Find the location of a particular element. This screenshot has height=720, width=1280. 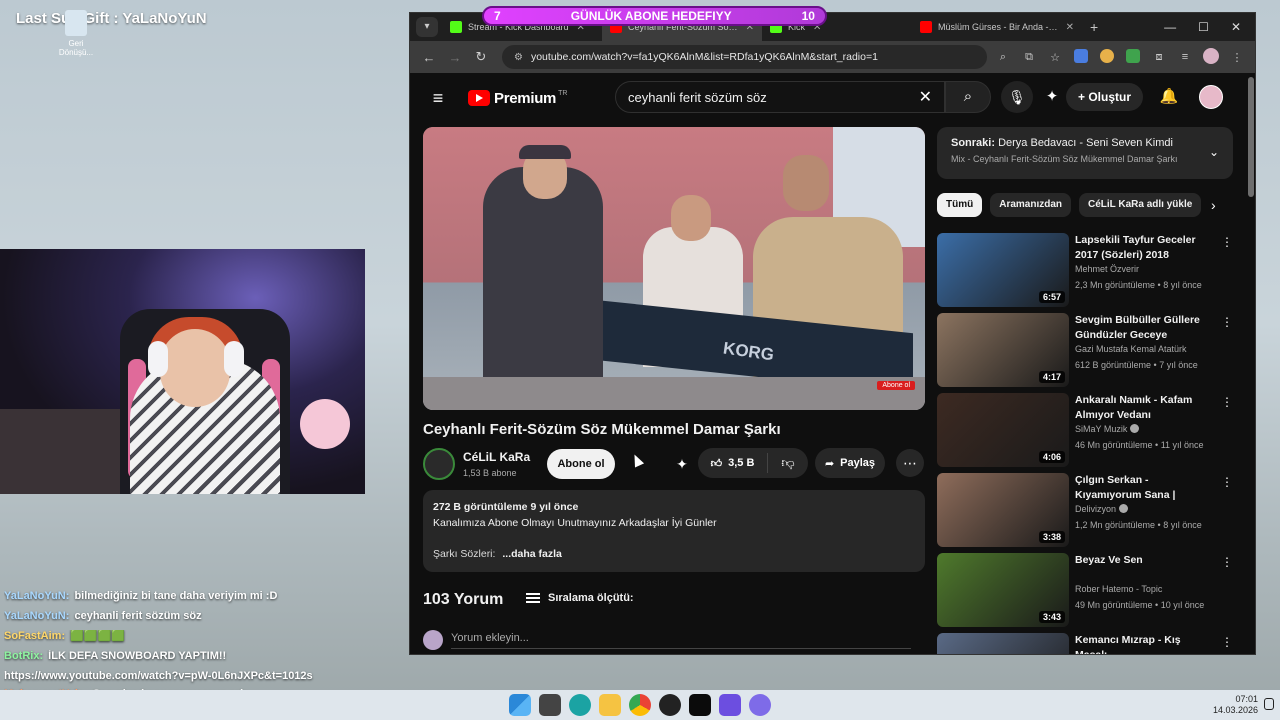

zoom-icon: ⌕ is located at coordinates (1003, 57).